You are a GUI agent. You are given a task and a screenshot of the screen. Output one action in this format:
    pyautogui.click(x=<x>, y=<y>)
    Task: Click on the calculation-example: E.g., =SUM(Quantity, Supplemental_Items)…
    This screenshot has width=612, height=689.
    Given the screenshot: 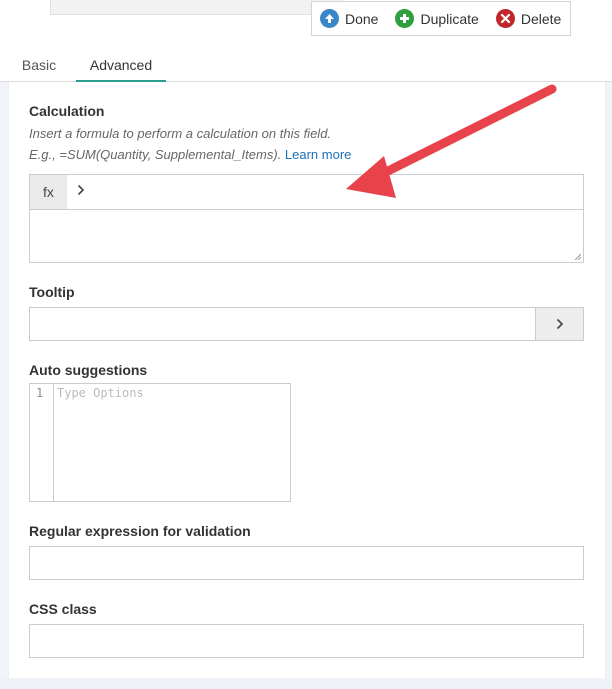 What is the action you would take?
    pyautogui.click(x=190, y=154)
    